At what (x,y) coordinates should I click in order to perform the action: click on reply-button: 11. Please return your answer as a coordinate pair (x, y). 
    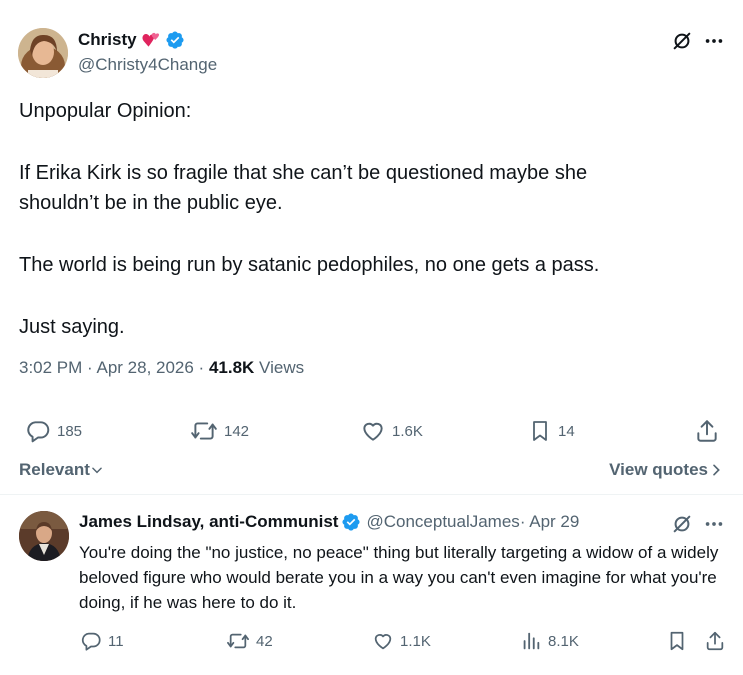
    Looking at the image, I should click on (102, 641).